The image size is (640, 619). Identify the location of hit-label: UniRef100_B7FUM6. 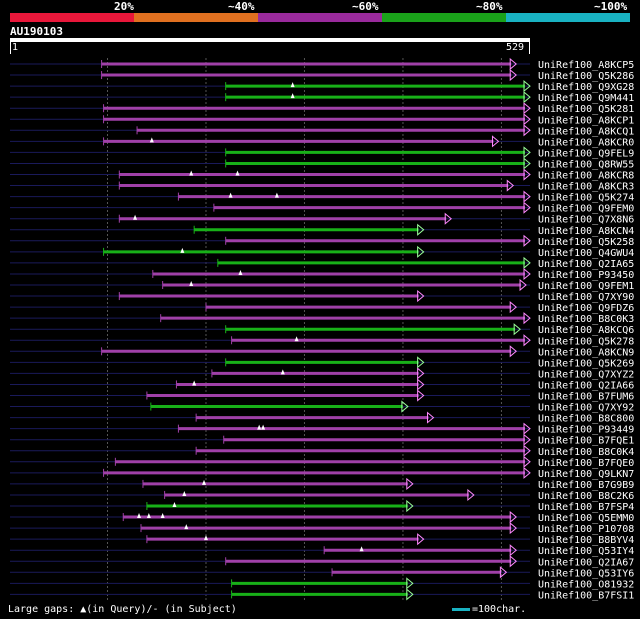
(586, 397).